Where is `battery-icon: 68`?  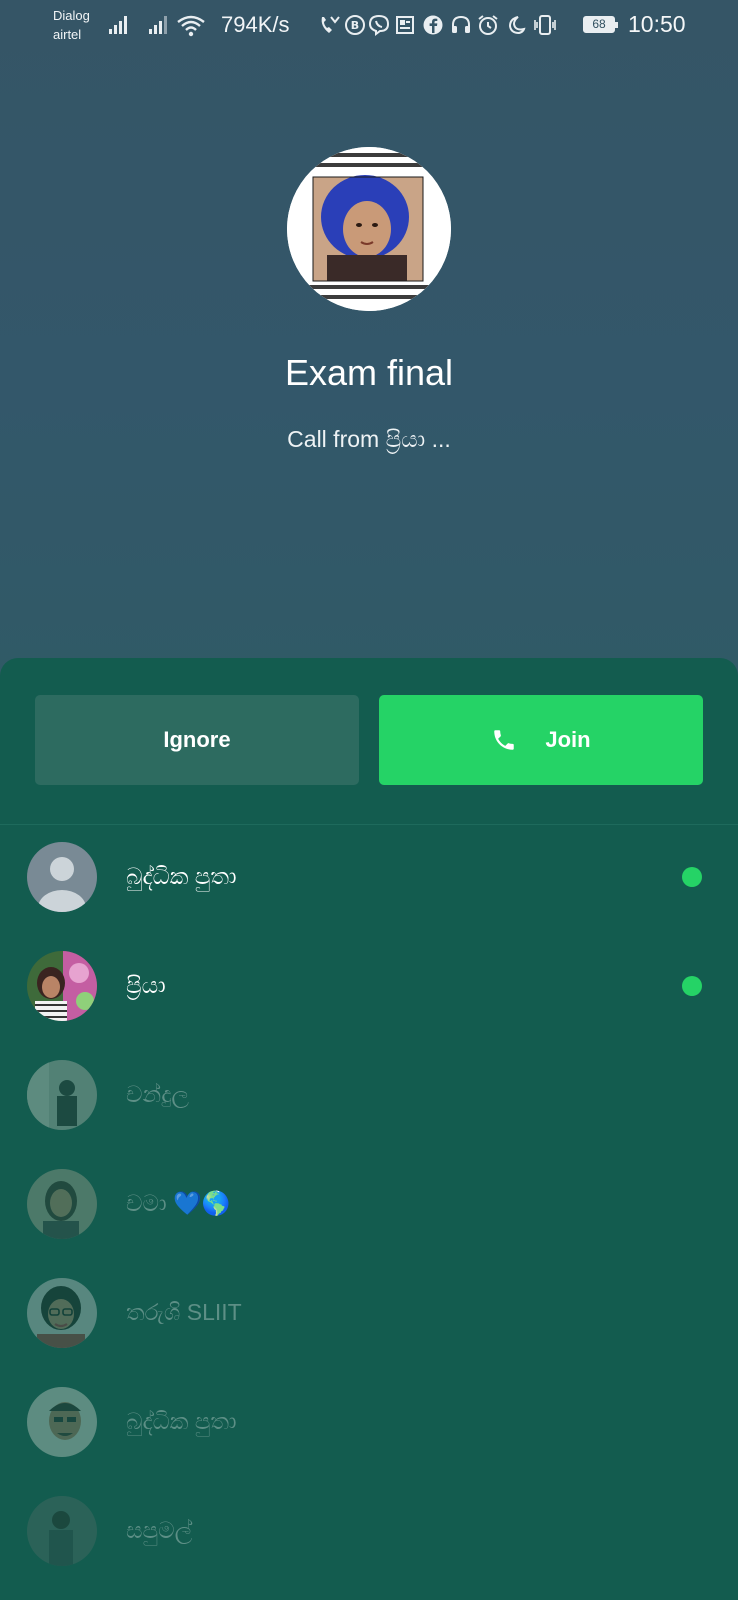 battery-icon: 68 is located at coordinates (600, 24).